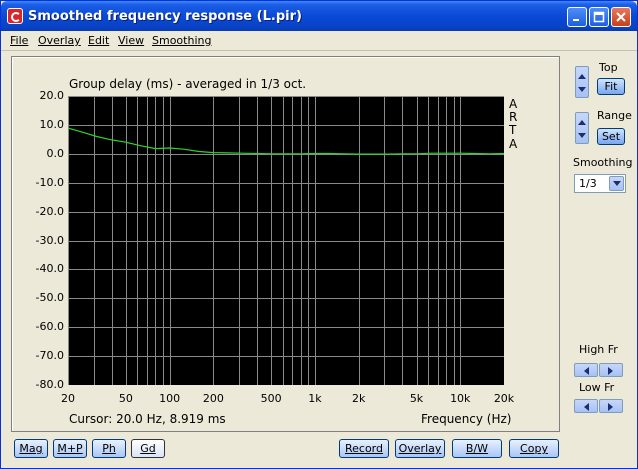 The width and height of the screenshot is (638, 469). Describe the element at coordinates (582, 128) in the screenshot. I see `range-spinner` at that location.